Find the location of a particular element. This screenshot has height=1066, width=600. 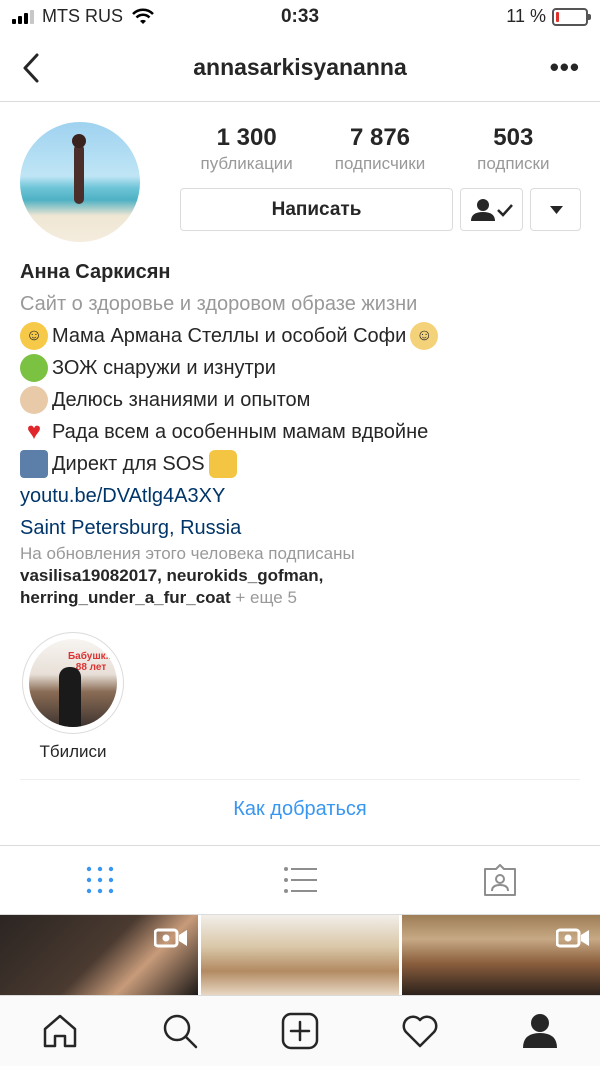

followed-by-header: На обновления этого человека подписаны is located at coordinates (187, 553).